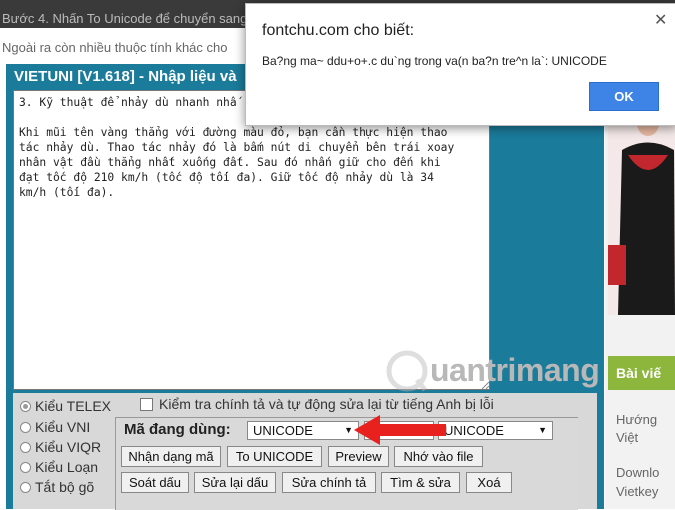 This screenshot has width=675, height=510. Describe the element at coordinates (645, 473) in the screenshot. I see `sidebar-link: Downlo` at that location.